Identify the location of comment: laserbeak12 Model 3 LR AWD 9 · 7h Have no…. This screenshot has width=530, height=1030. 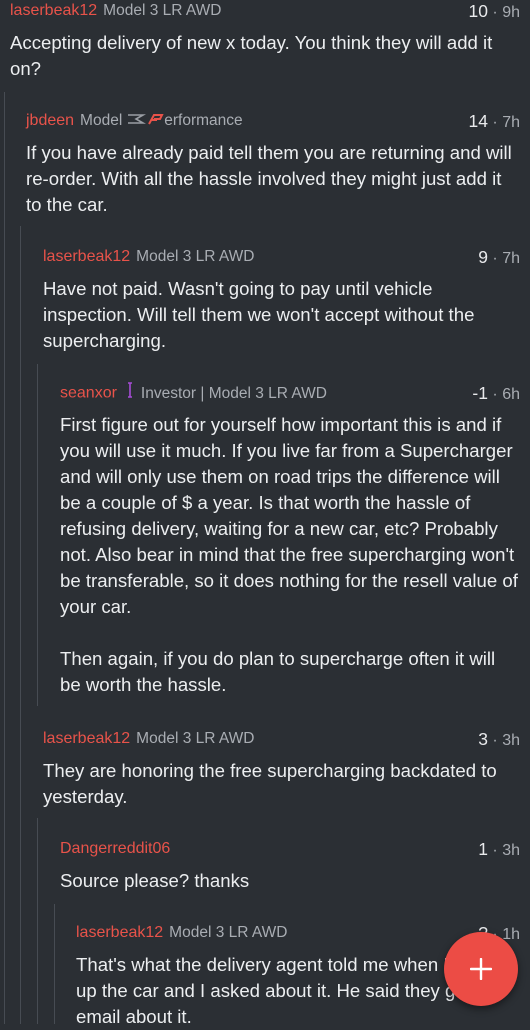
(281, 301).